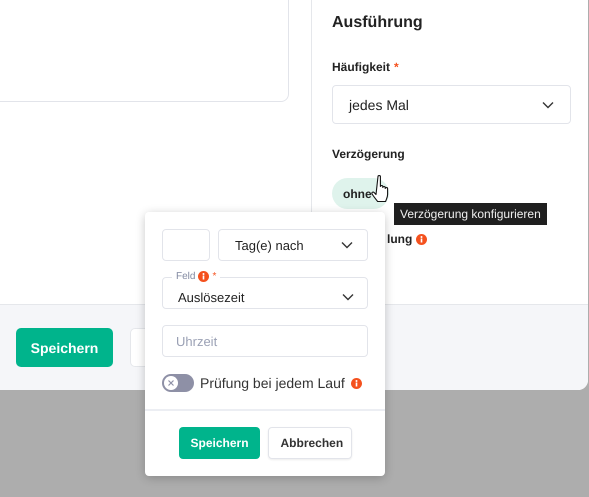 This screenshot has height=497, width=589. Describe the element at coordinates (272, 383) in the screenshot. I see `toggle-label: Prüfung bei jedem Lauf` at that location.